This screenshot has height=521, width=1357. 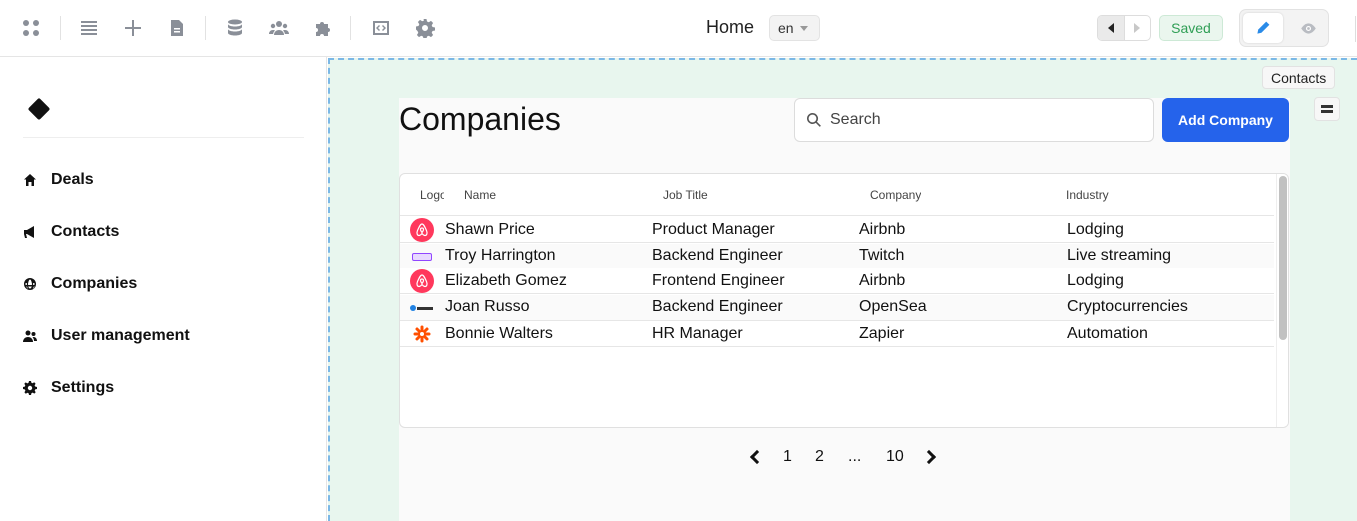 What do you see at coordinates (30, 180) in the screenshot?
I see `home-icon` at bounding box center [30, 180].